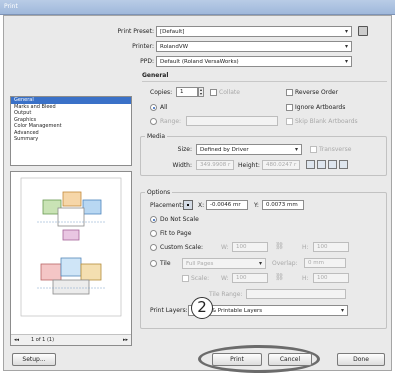 The image size is (395, 377). What do you see at coordinates (197, 7) in the screenshot?
I see `title-bar: Print` at bounding box center [197, 7].